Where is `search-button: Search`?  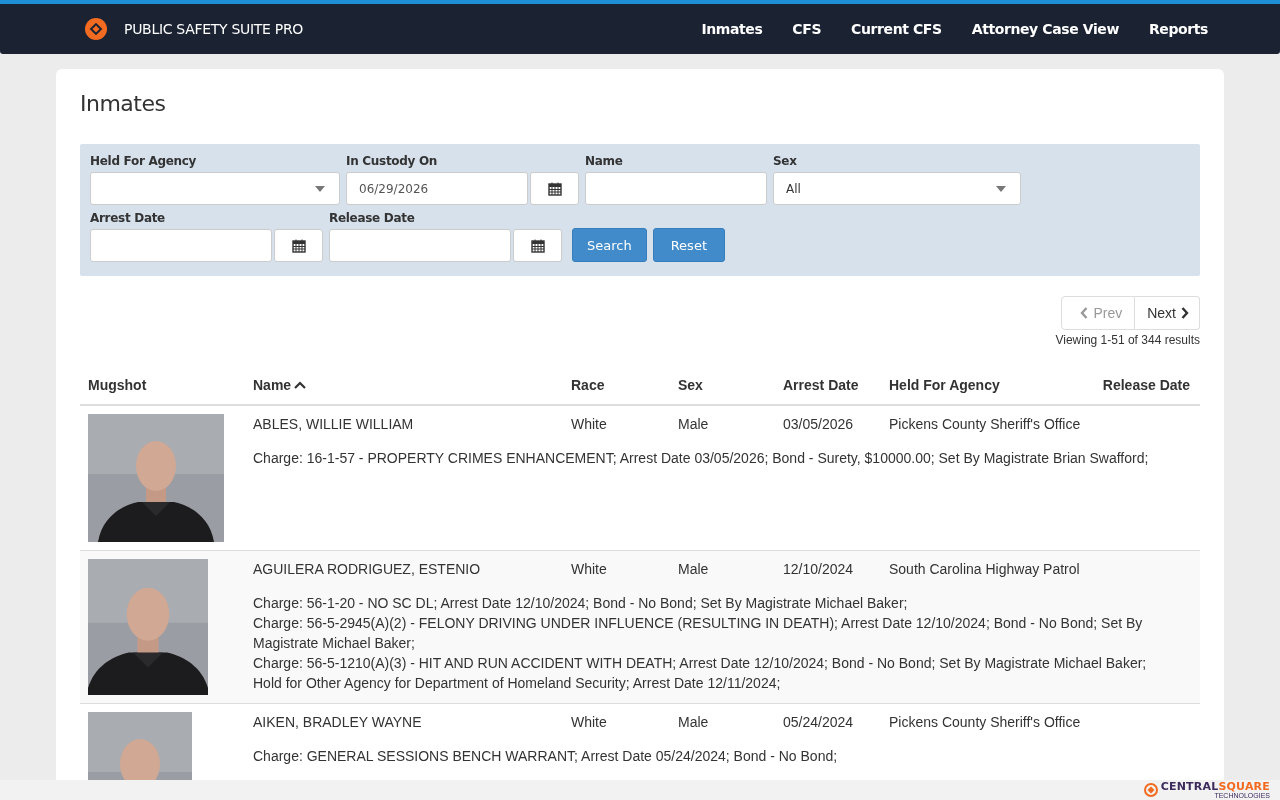 search-button: Search is located at coordinates (609, 245).